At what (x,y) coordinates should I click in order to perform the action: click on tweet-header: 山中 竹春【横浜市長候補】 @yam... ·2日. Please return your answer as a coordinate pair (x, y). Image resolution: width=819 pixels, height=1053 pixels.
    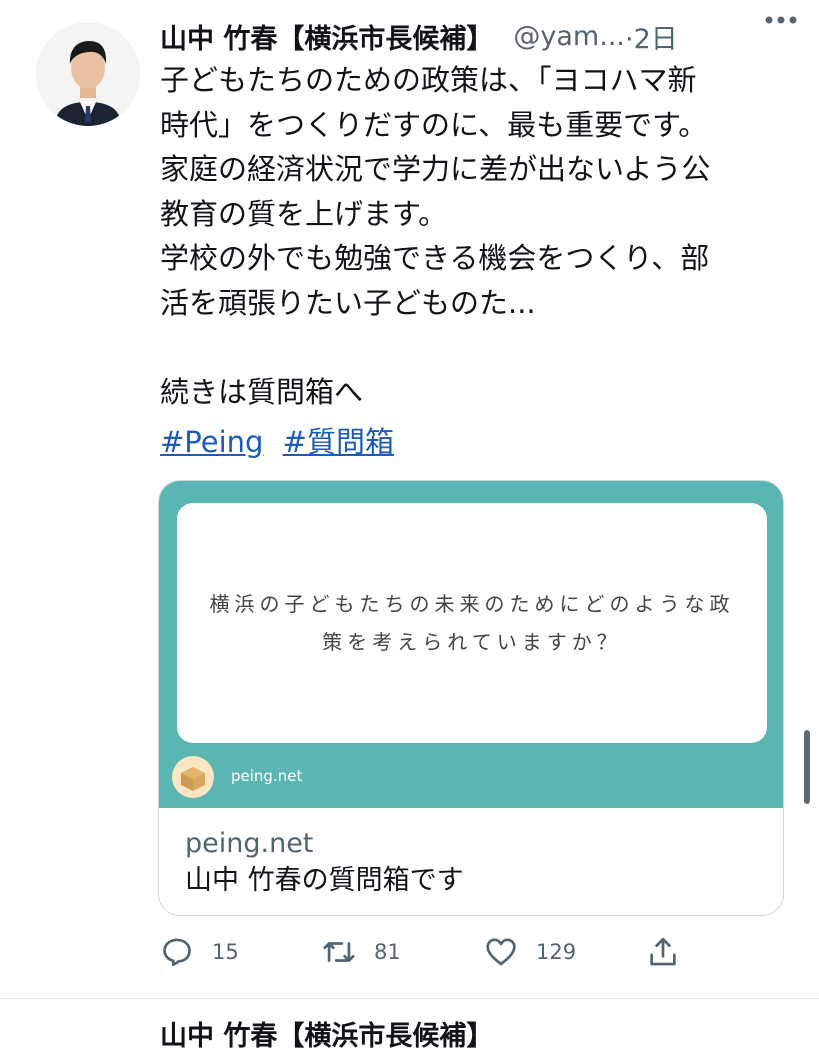
    Looking at the image, I should click on (480, 36).